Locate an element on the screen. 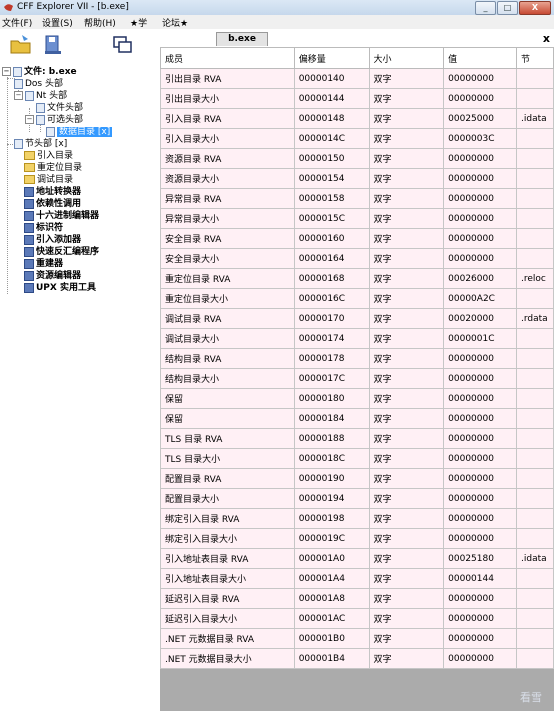 This screenshot has height=711, width=554. cell-member: 资源目录大小 is located at coordinates (227, 178).